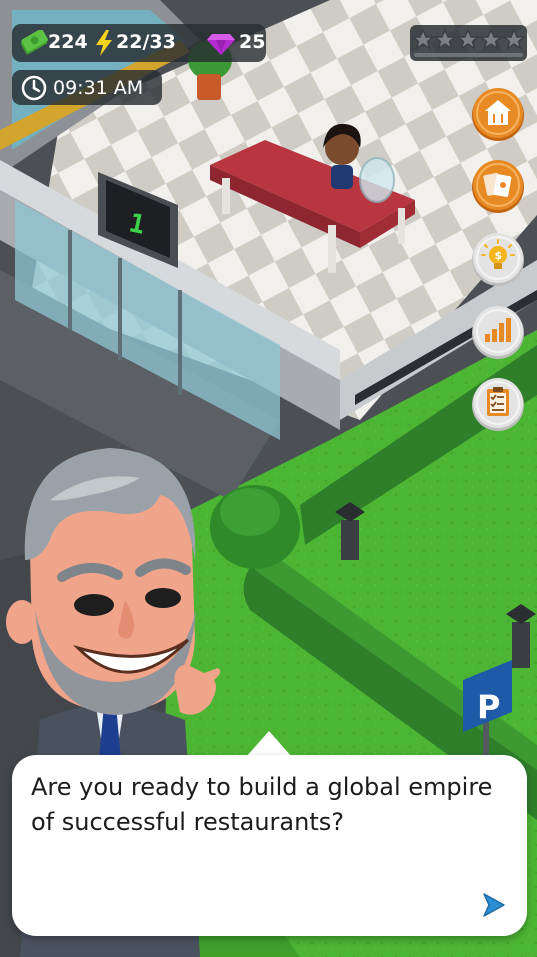 This screenshot has height=957, width=537. I want to click on round-bush-highlight, so click(250, 512).